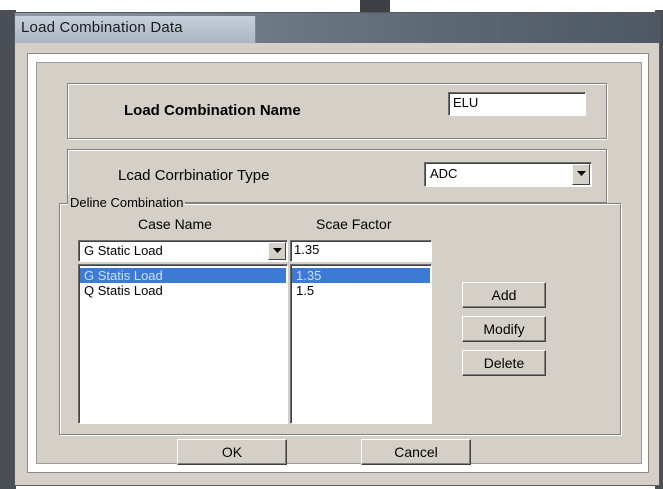 The height and width of the screenshot is (489, 663). I want to click on case-name-header: Case Name, so click(175, 224).